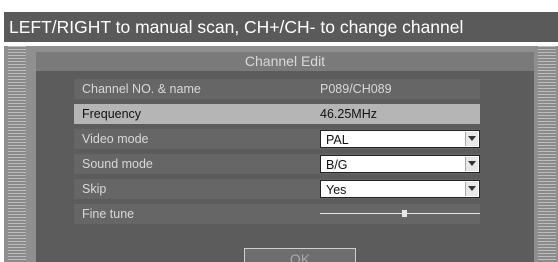 The width and height of the screenshot is (558, 262). I want to click on ok-button: OK, so click(300, 255).